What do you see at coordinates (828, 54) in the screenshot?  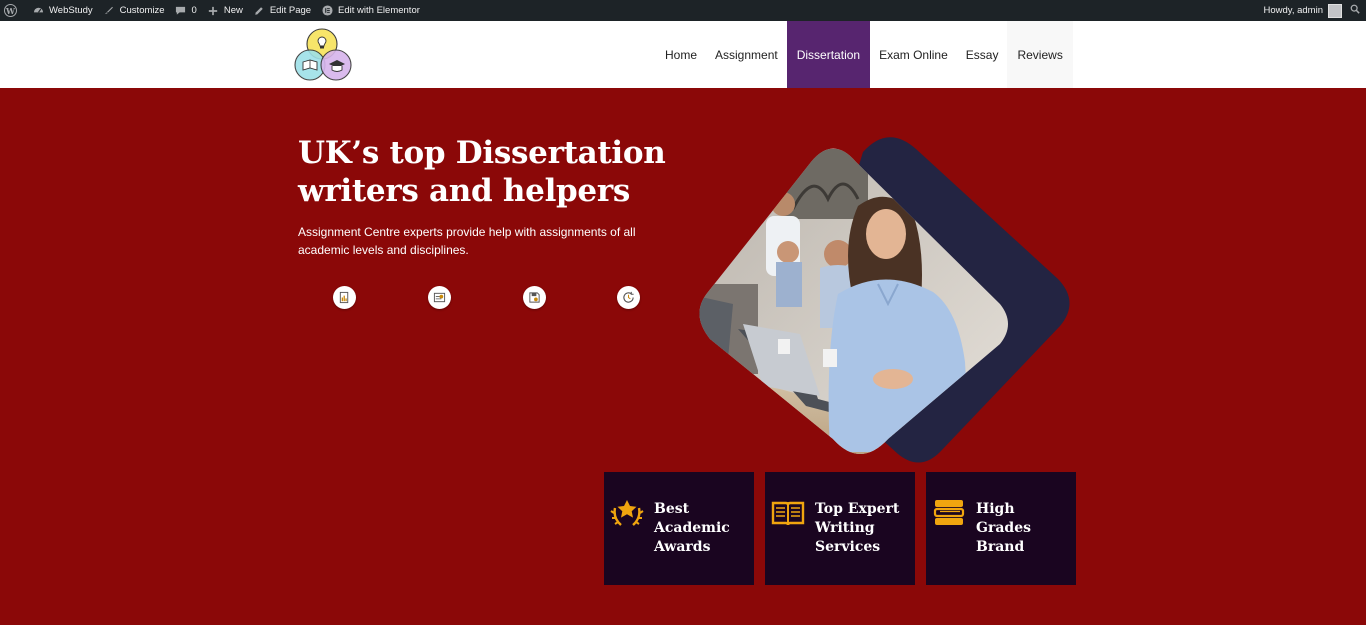 I see `nav-dissertation: Dissertation` at bounding box center [828, 54].